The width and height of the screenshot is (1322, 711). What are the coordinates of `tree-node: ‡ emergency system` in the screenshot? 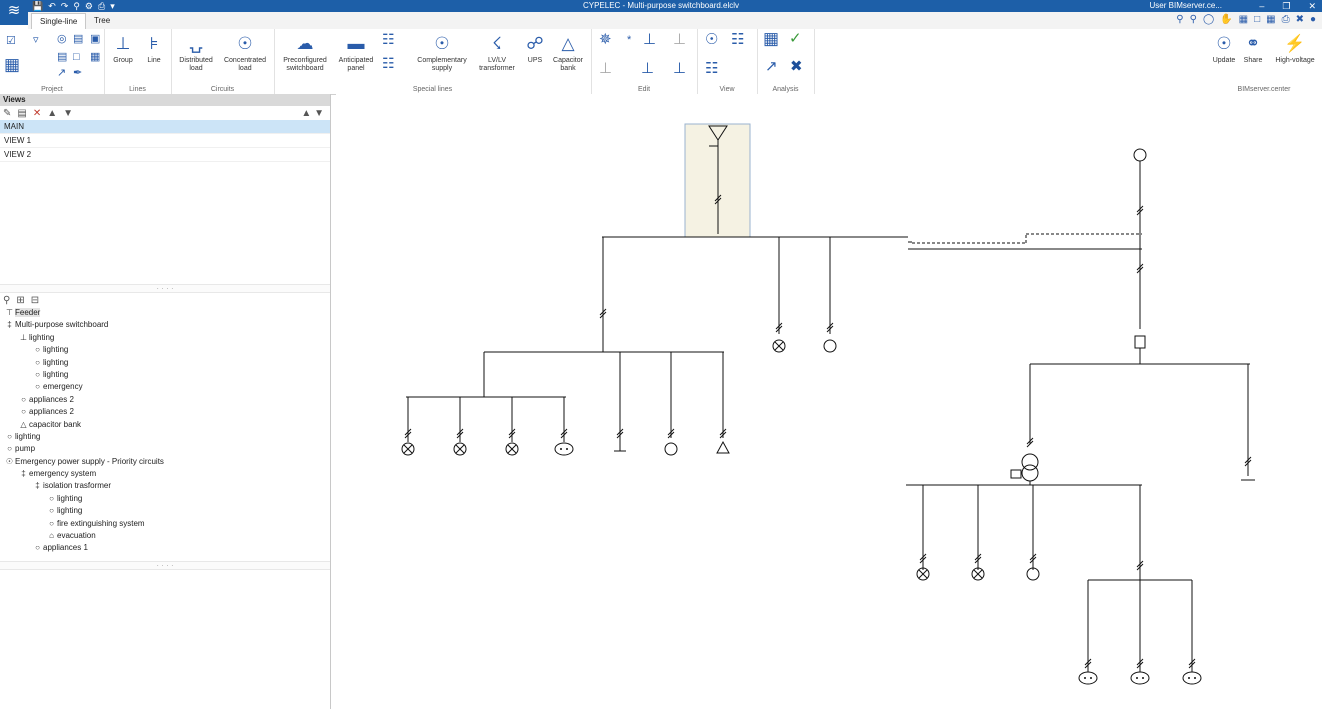 It's located at (165, 474).